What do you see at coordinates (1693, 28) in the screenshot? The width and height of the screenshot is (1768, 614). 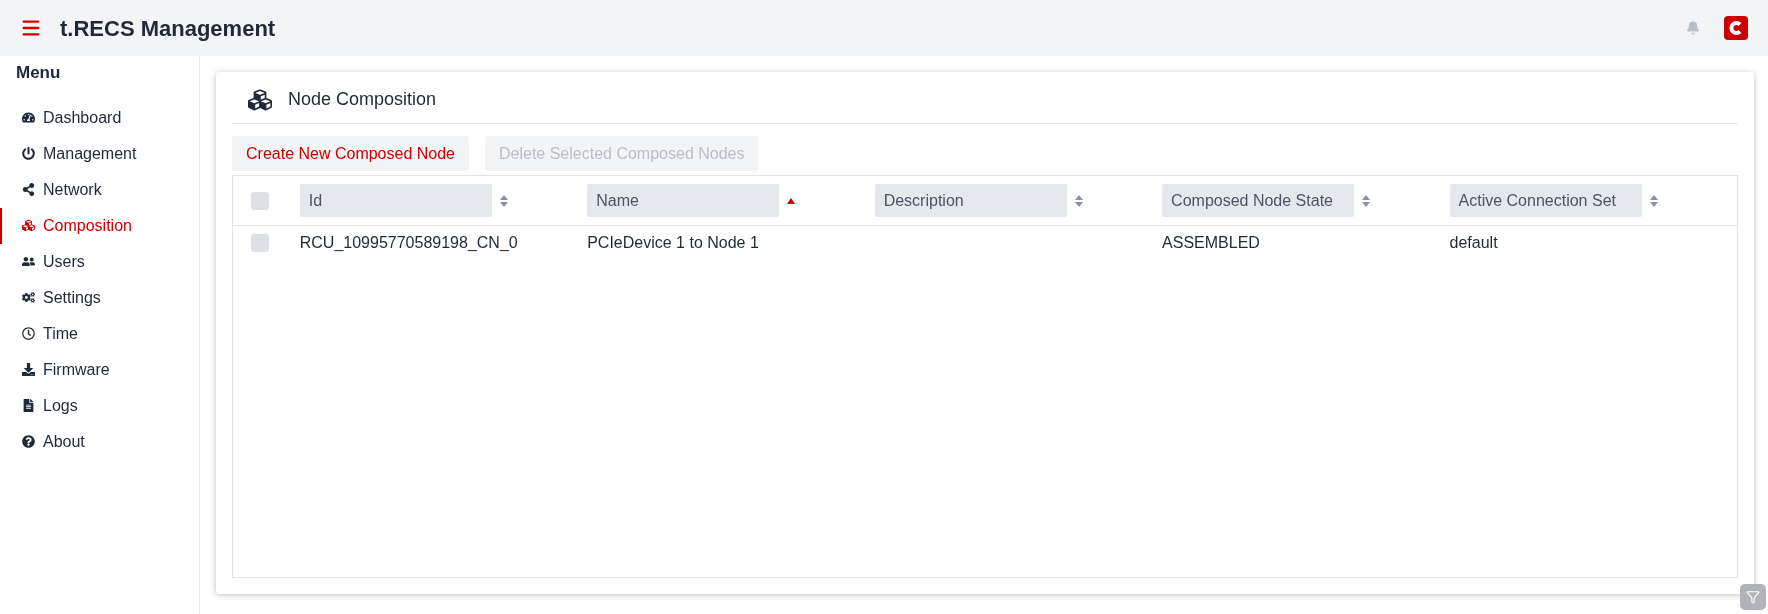 I see `bell-icon` at bounding box center [1693, 28].